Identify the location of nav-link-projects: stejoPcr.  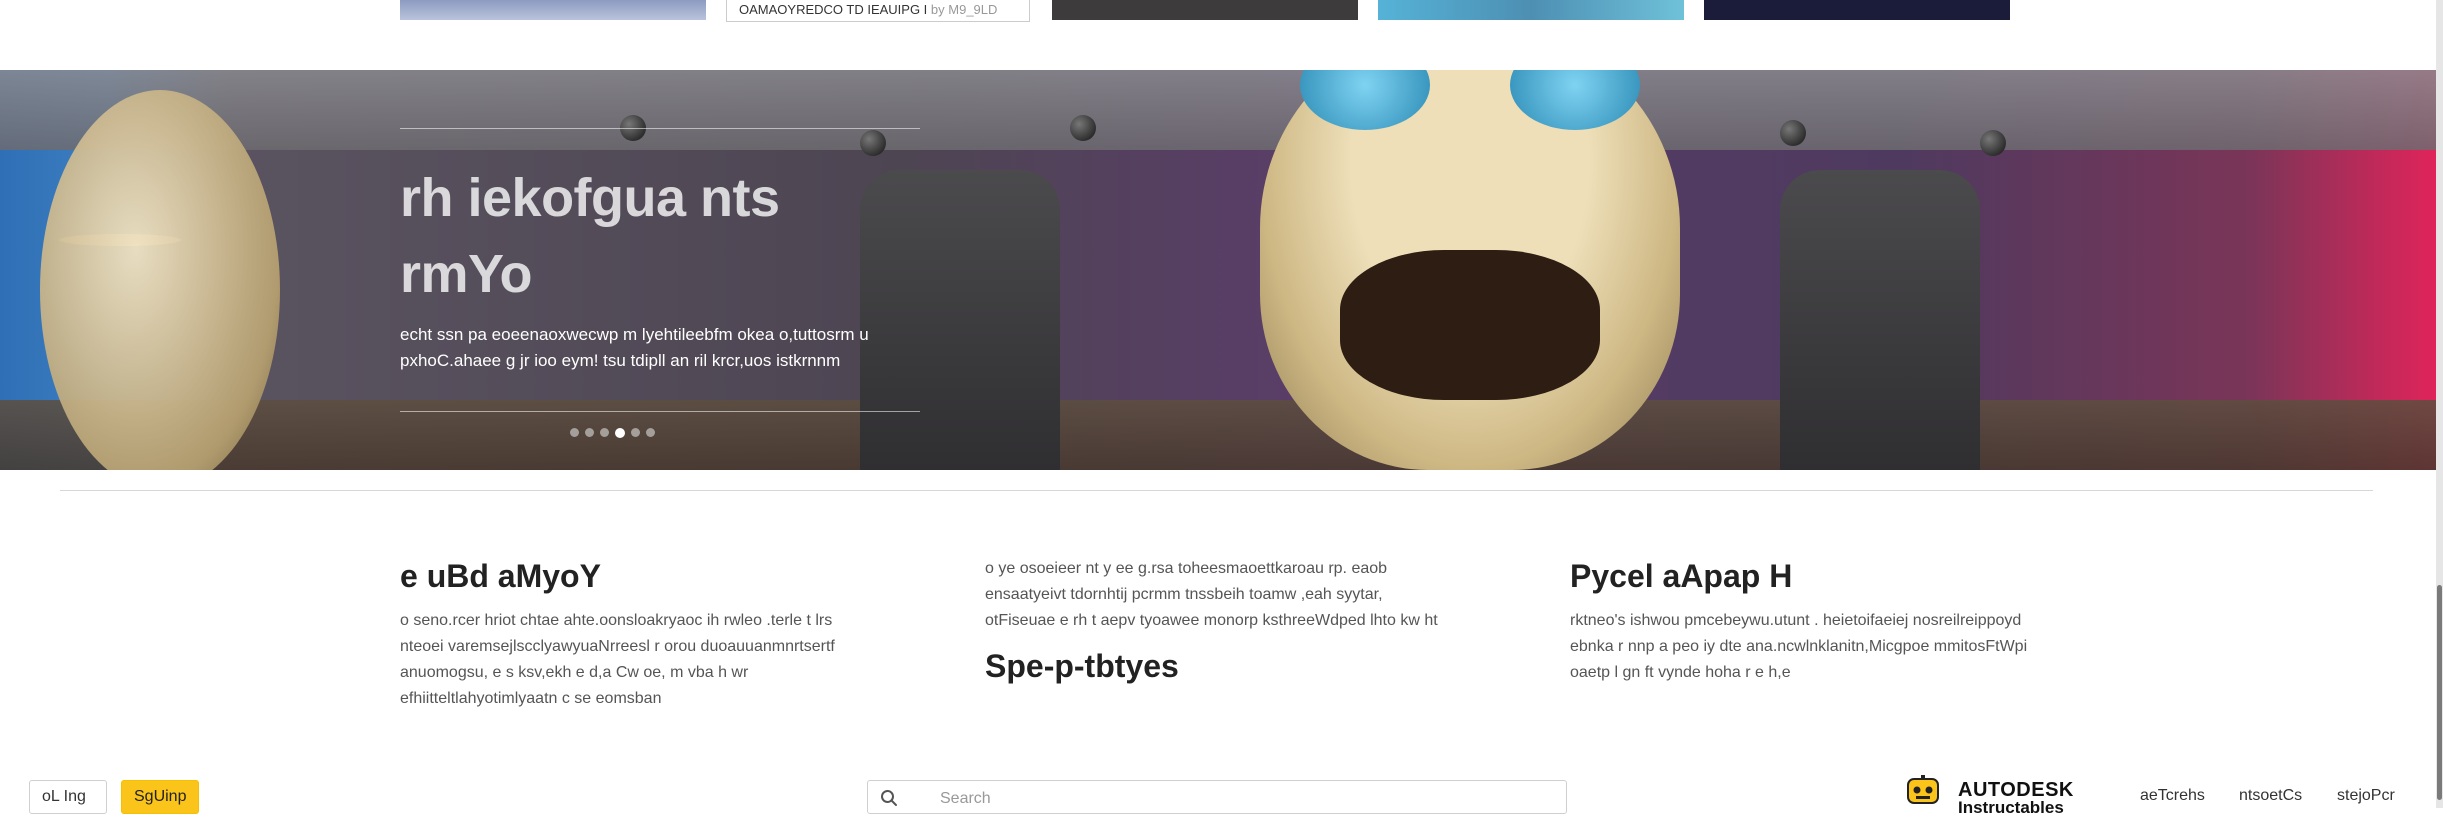
(2366, 796).